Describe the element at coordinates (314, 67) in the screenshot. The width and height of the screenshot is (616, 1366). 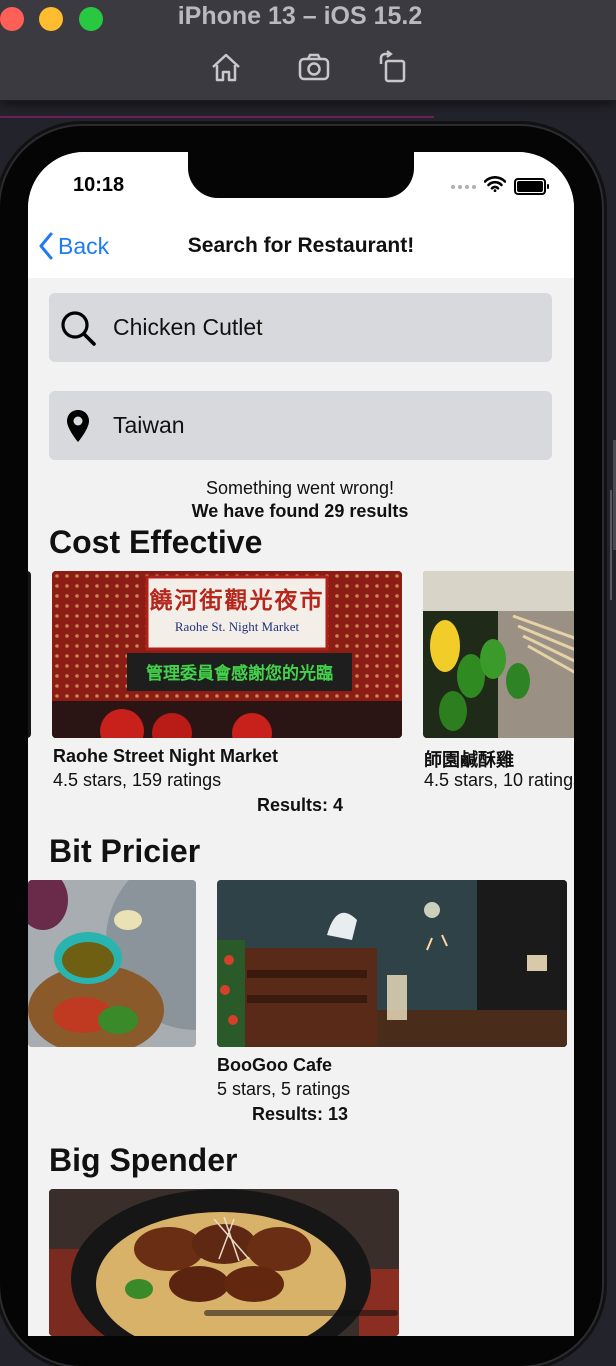
I see `screenshot-icon` at that location.